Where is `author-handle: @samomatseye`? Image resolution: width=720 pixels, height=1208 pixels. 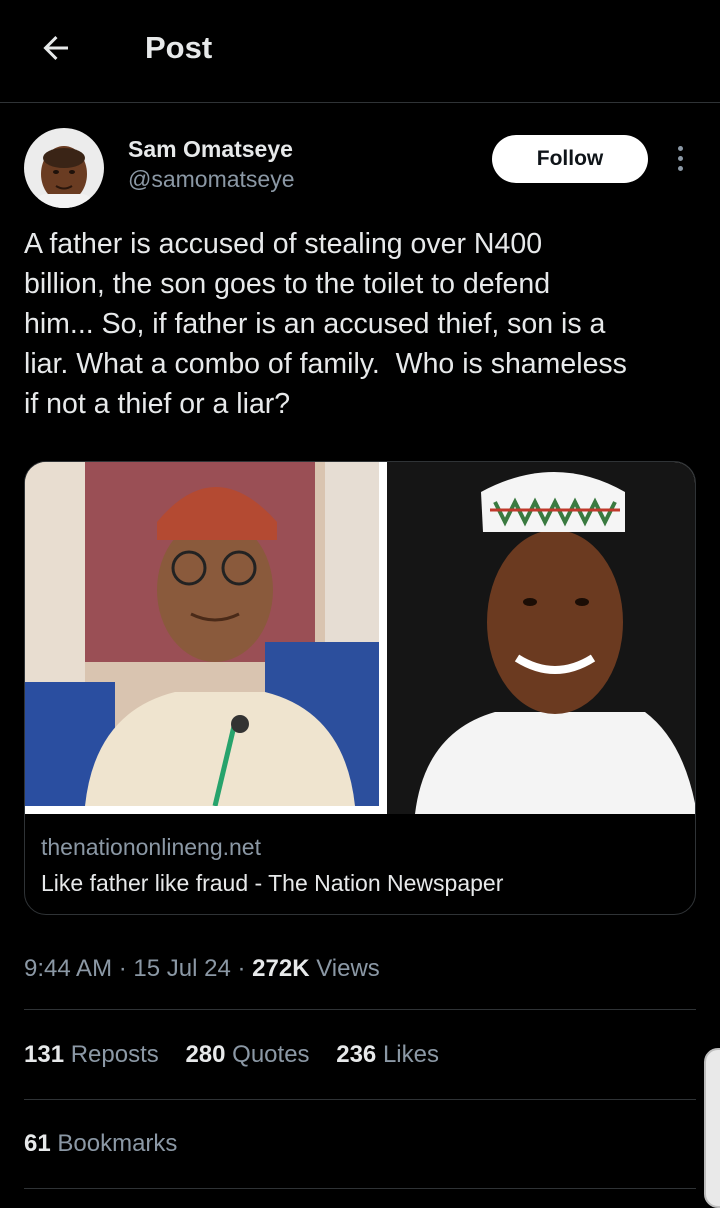
author-handle: @samomatseye is located at coordinates (211, 179).